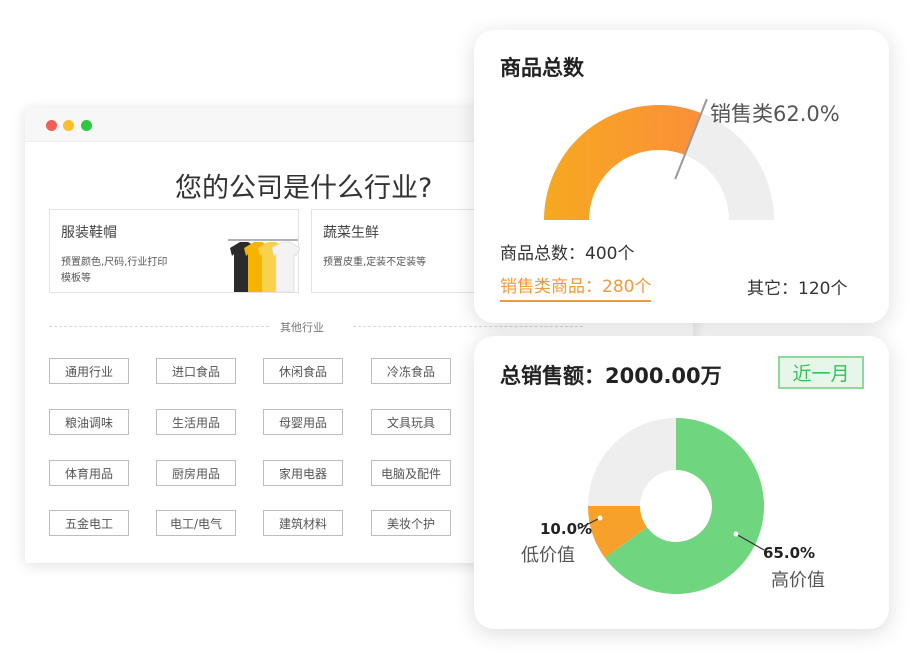 This screenshot has width=920, height=660. What do you see at coordinates (375, 262) in the screenshot?
I see `industry-card-desc: 预置皮重,定装不定装等` at bounding box center [375, 262].